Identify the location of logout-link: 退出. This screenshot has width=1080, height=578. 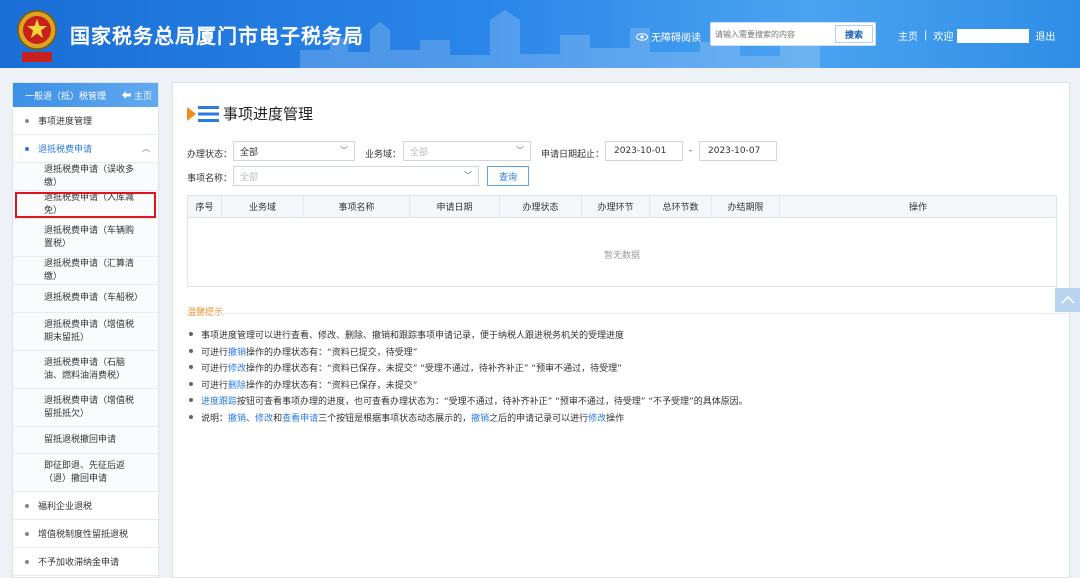
(1045, 35).